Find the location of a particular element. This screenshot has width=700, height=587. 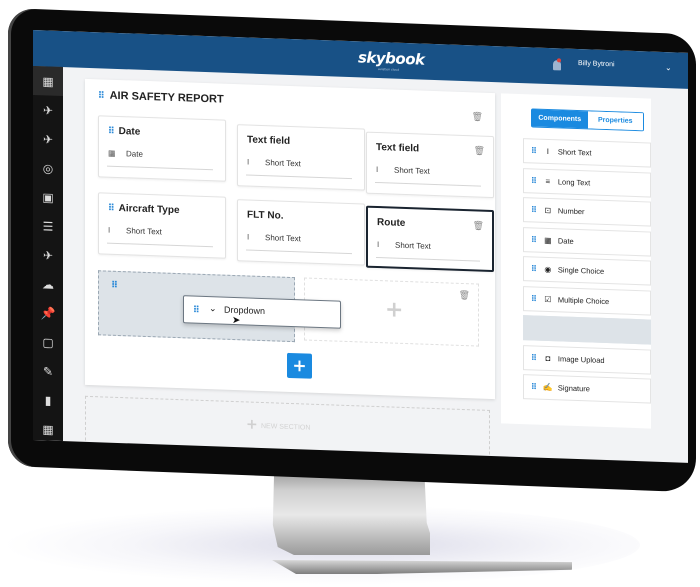

component-image-upload: ⠿ ◘ Image Upload is located at coordinates (587, 359).